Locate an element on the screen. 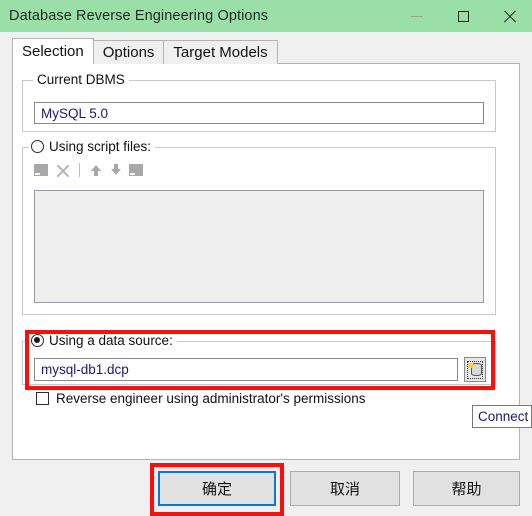 The width and height of the screenshot is (532, 516). data-source-label: Using a data source: is located at coordinates (111, 340).